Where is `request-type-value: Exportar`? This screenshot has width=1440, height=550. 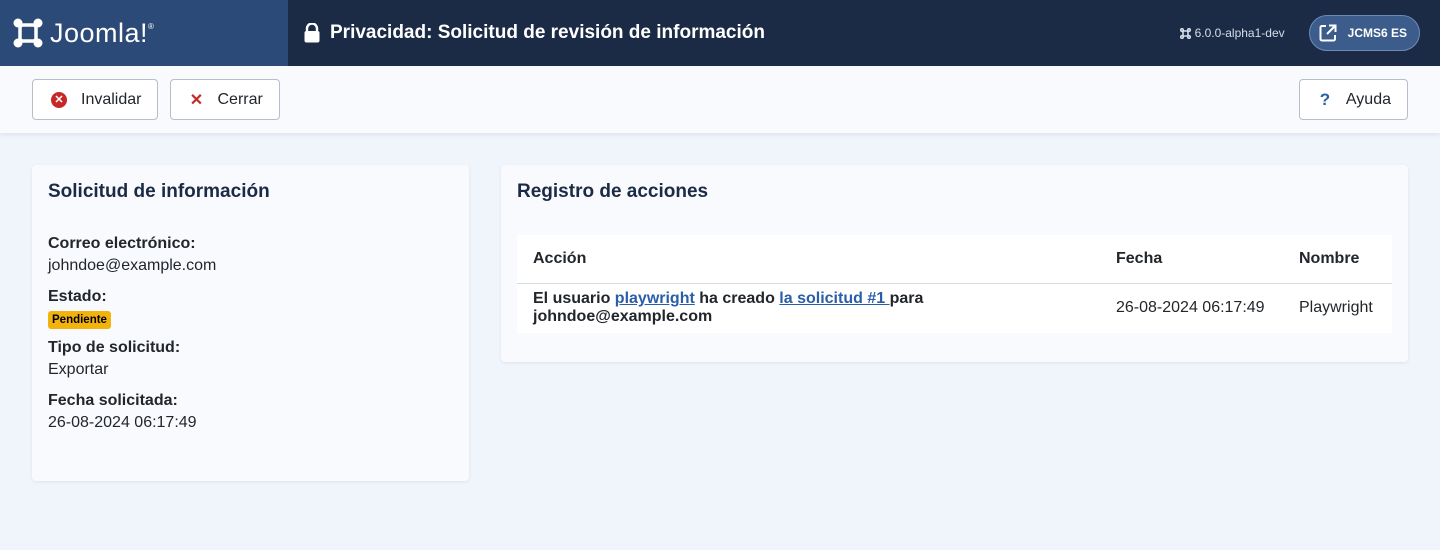 request-type-value: Exportar is located at coordinates (78, 369).